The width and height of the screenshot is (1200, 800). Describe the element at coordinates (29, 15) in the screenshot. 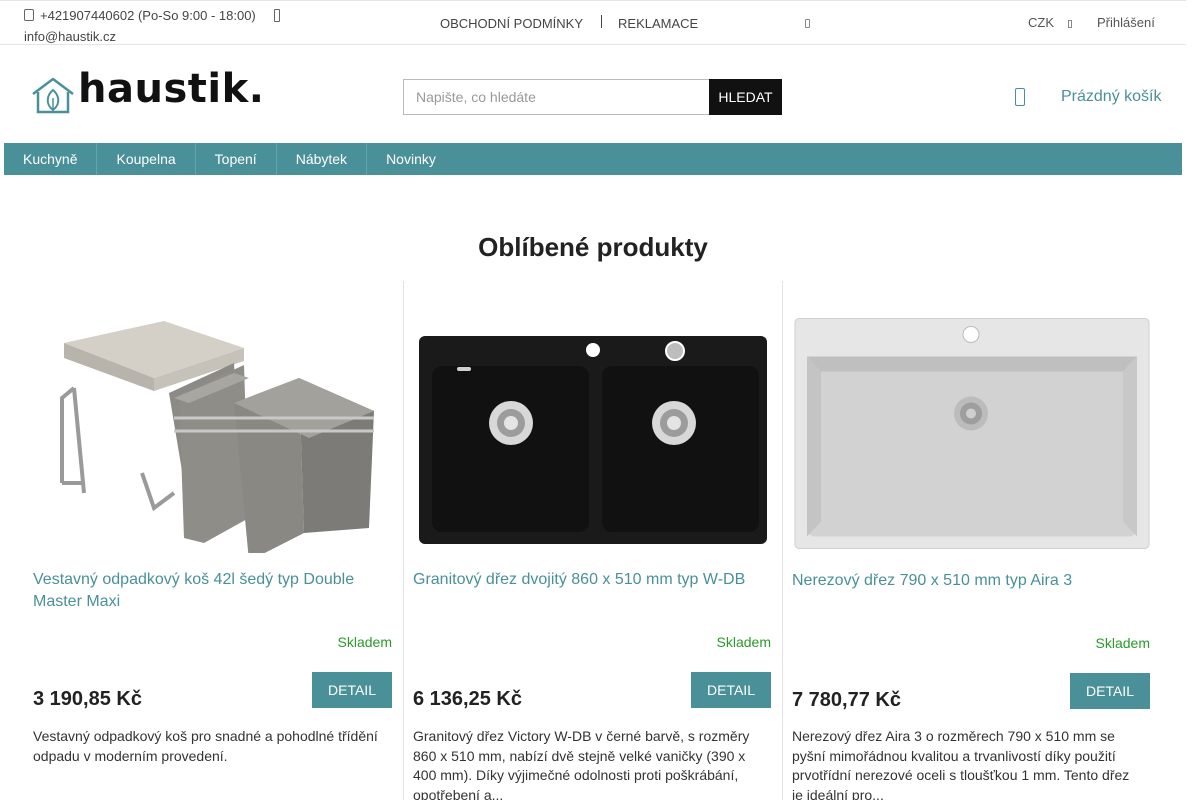

I see `phone-icon` at that location.